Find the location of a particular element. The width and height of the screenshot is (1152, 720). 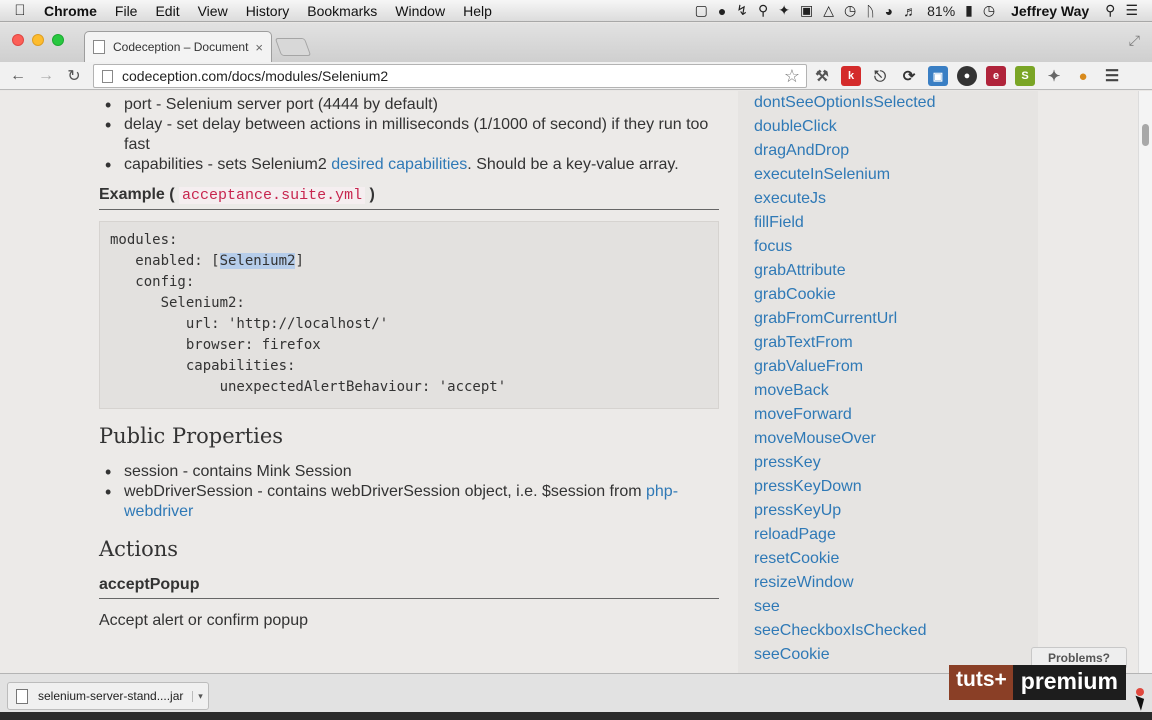

code-line: capabilities: is located at coordinates (203, 366).